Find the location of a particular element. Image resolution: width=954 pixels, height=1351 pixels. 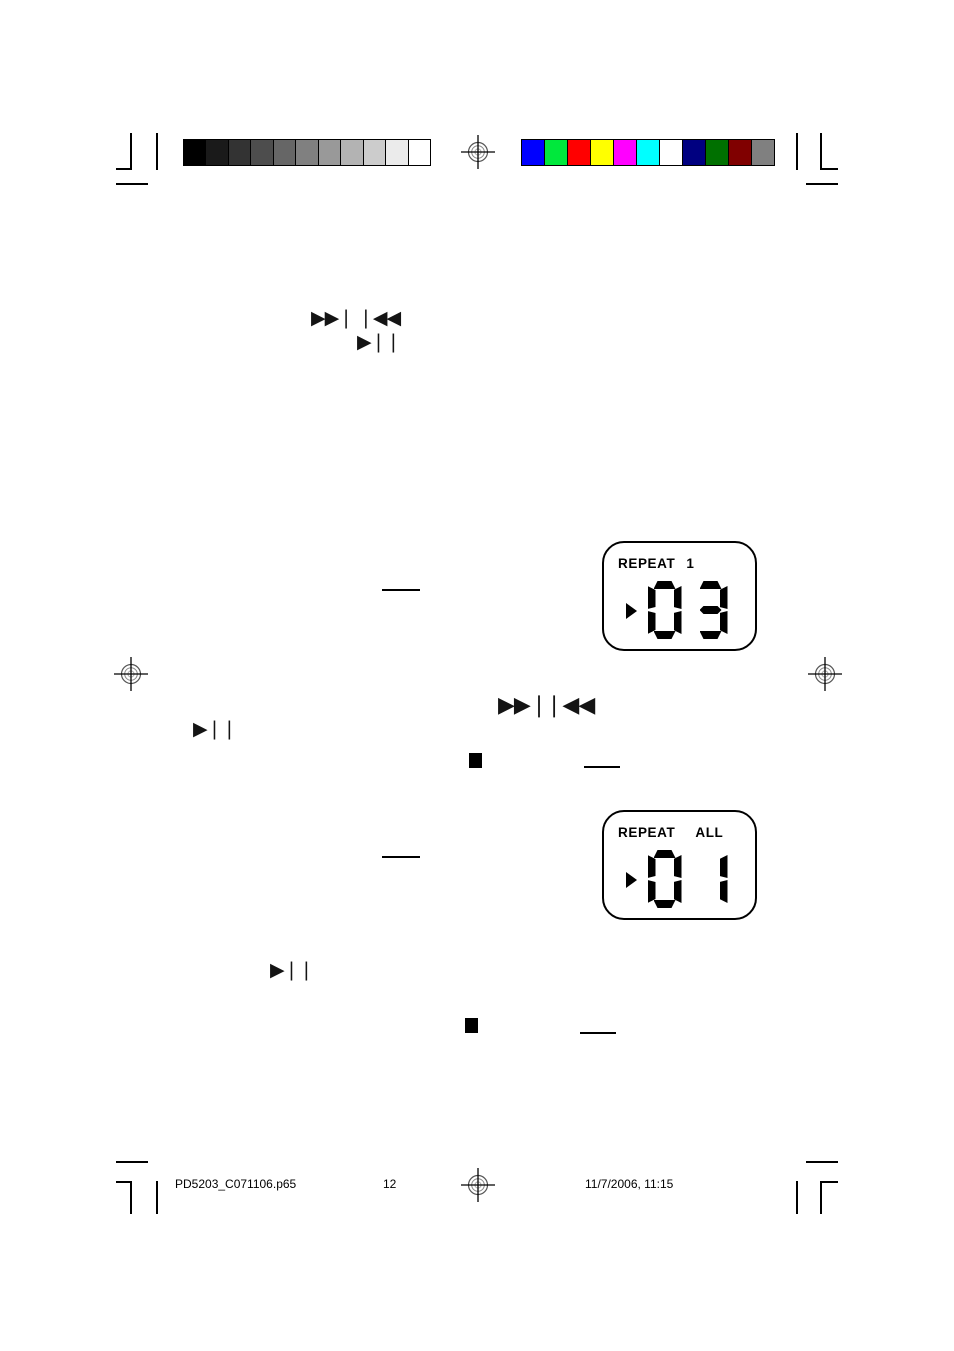

lcd-mode-label-repeat-all: REPEAT ALL is located at coordinates (670, 832).